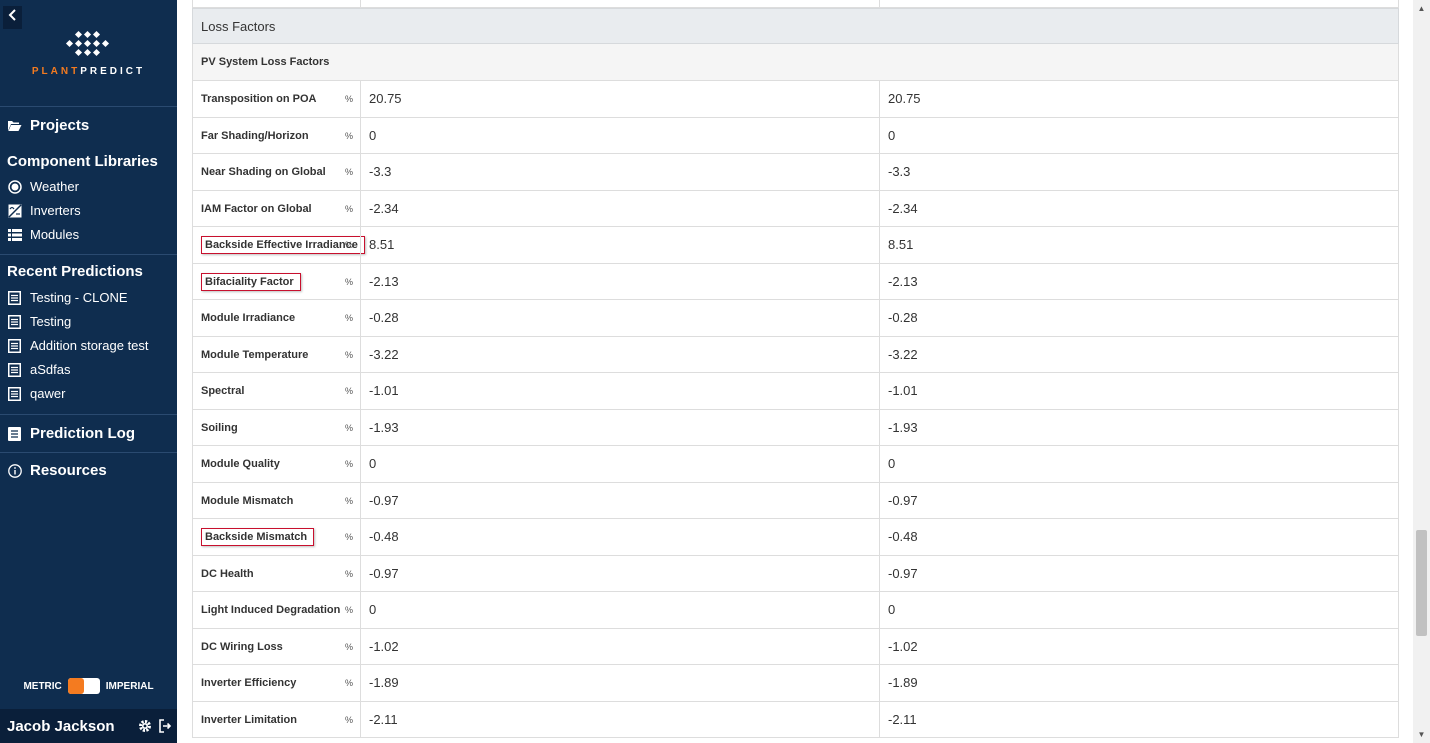 The width and height of the screenshot is (1430, 743). I want to click on nav-prediction-log: Prediction Log, so click(71, 433).